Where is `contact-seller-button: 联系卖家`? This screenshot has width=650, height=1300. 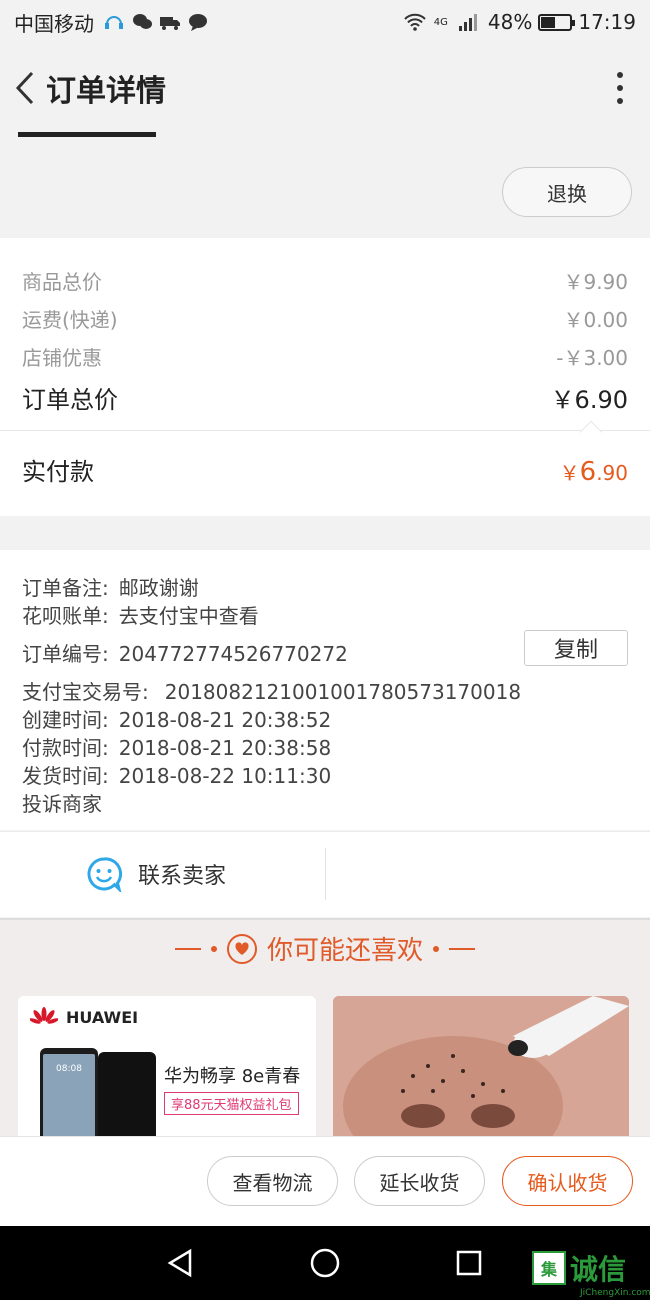
contact-seller-button: 联系卖家 is located at coordinates (156, 874).